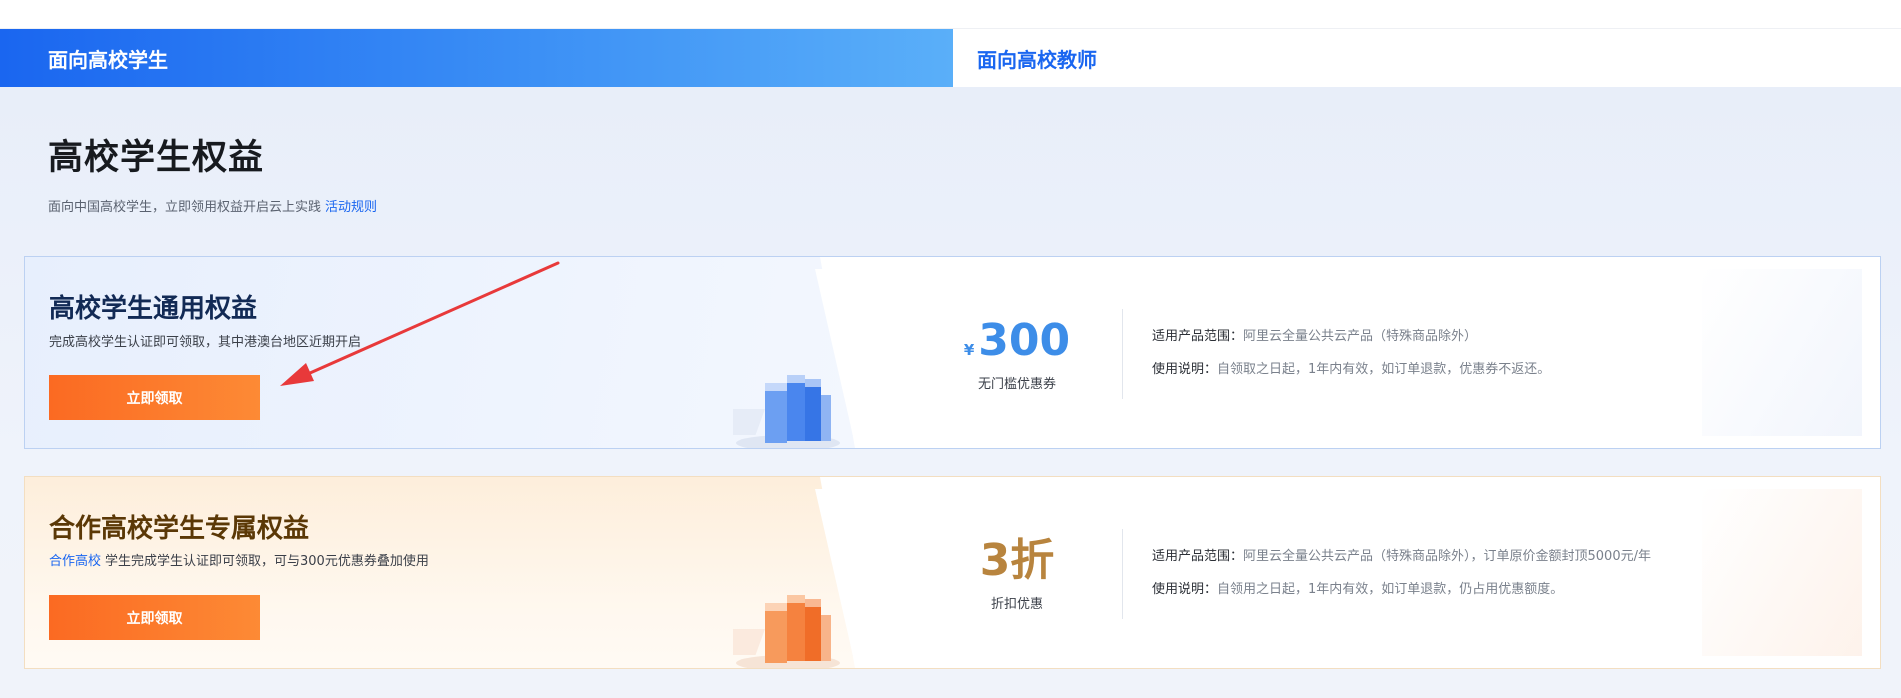  I want to click on card-desc: 合作高校 学生完成学生认证即可领取，可与300元优惠券叠加使用, so click(239, 559).